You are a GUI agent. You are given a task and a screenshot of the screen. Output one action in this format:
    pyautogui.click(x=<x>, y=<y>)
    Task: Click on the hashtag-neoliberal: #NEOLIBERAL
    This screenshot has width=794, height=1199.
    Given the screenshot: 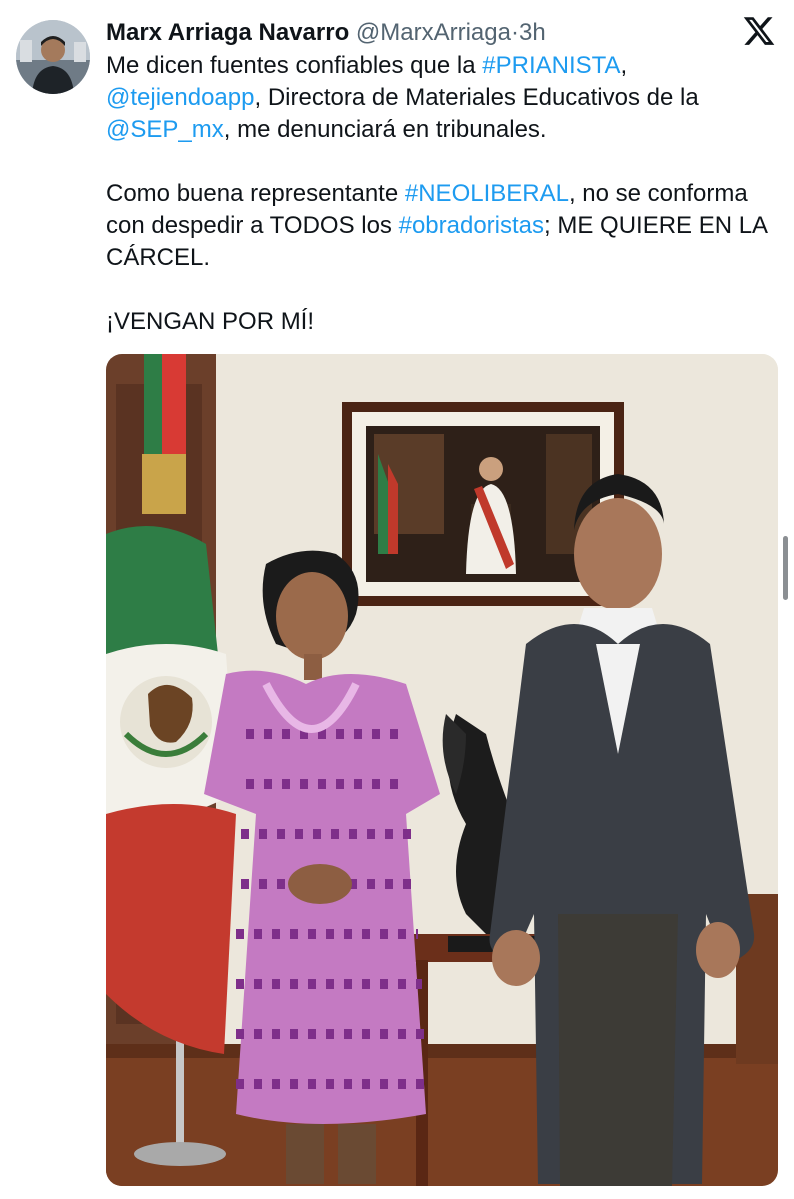 What is the action you would take?
    pyautogui.click(x=487, y=193)
    